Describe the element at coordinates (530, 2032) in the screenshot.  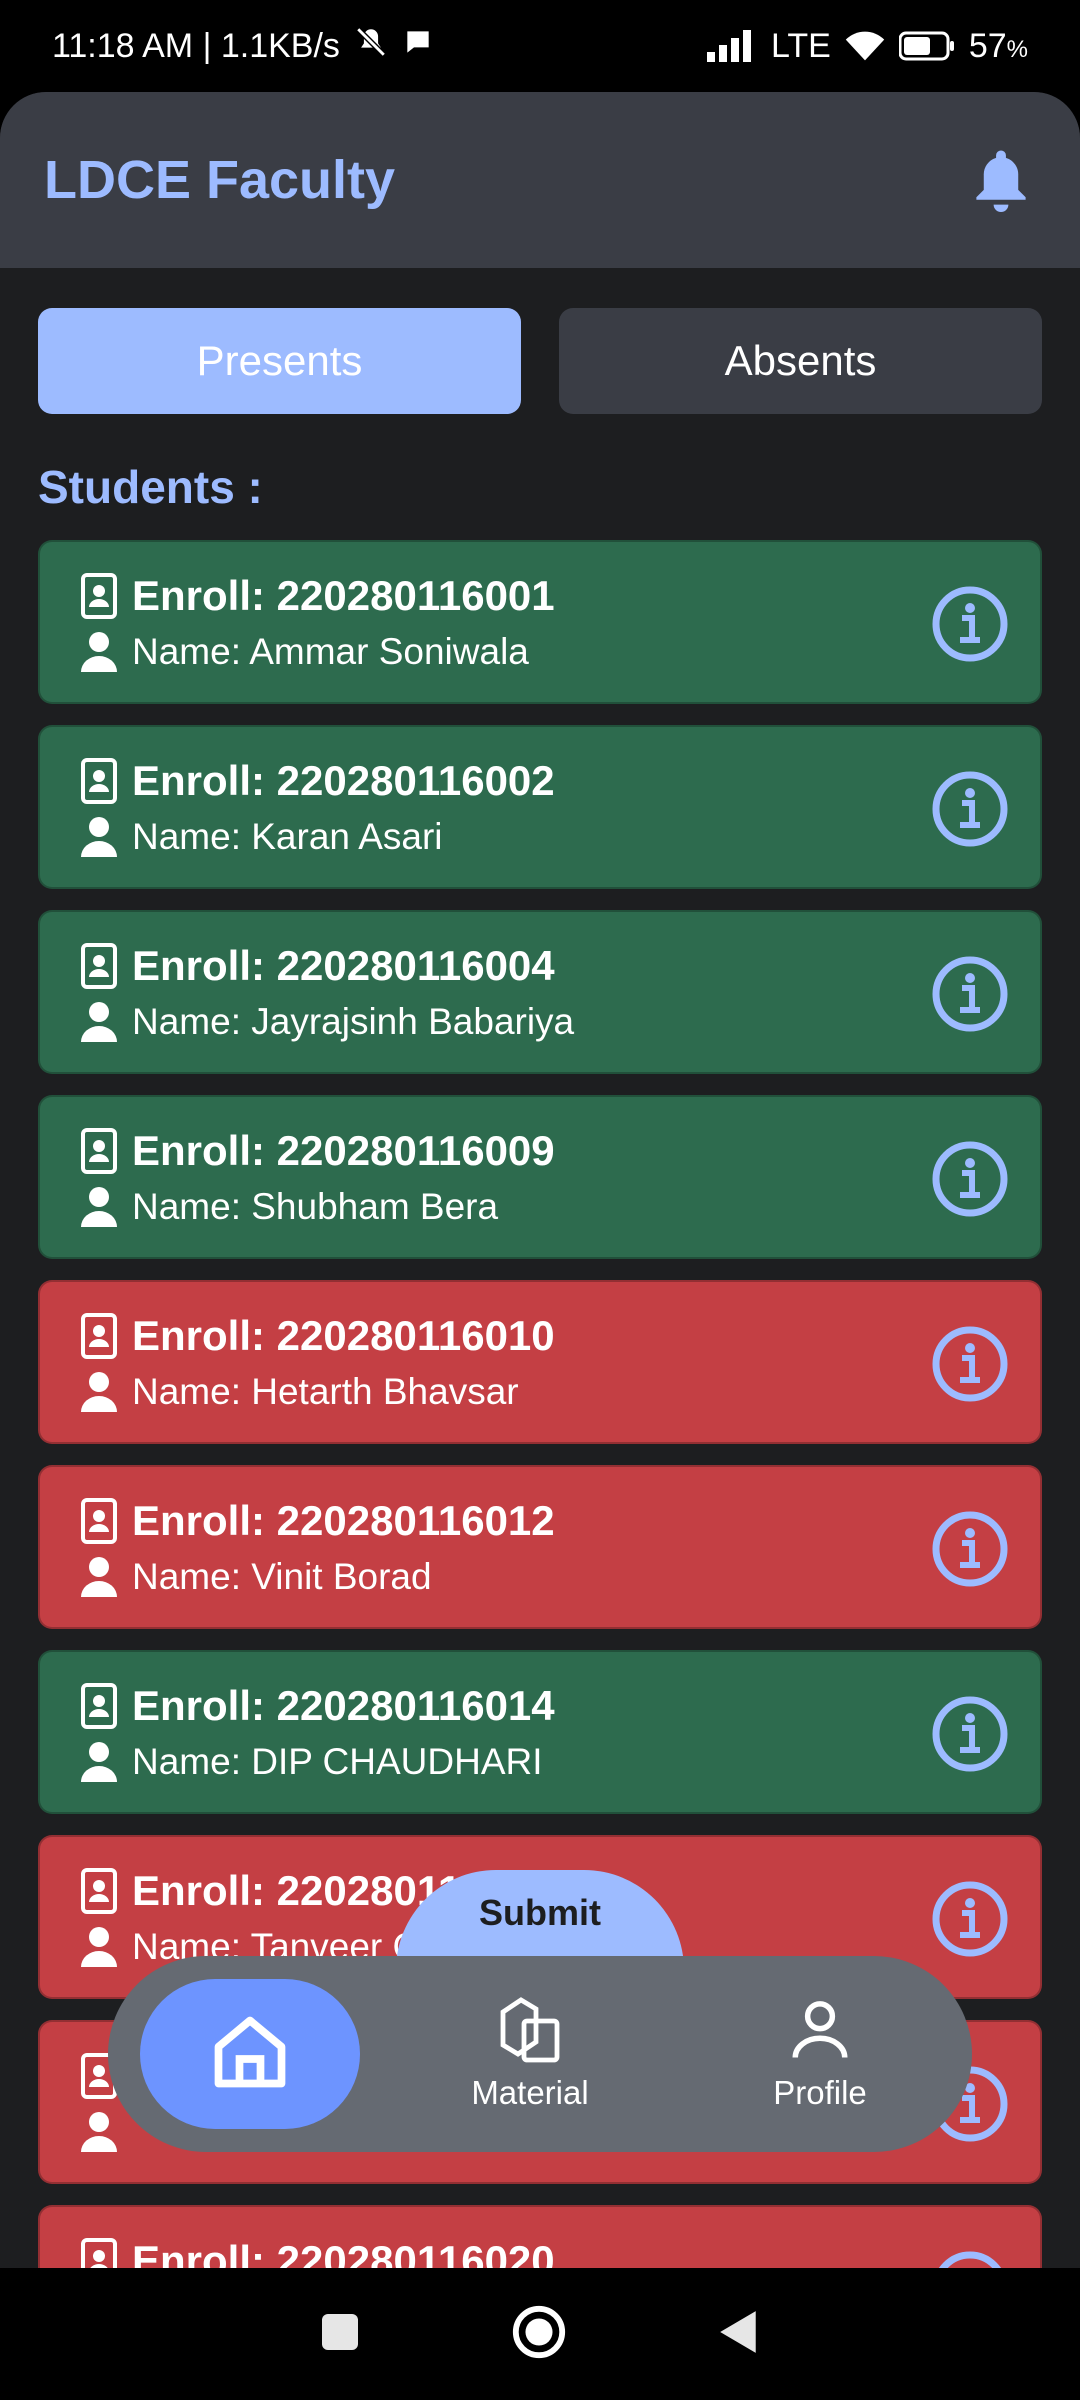
I see `documents-icon` at that location.